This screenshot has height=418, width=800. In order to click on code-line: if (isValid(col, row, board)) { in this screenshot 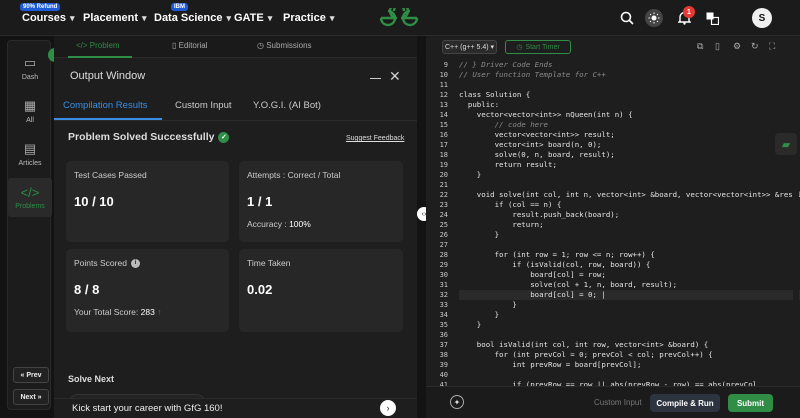, I will do `click(554, 265)`.